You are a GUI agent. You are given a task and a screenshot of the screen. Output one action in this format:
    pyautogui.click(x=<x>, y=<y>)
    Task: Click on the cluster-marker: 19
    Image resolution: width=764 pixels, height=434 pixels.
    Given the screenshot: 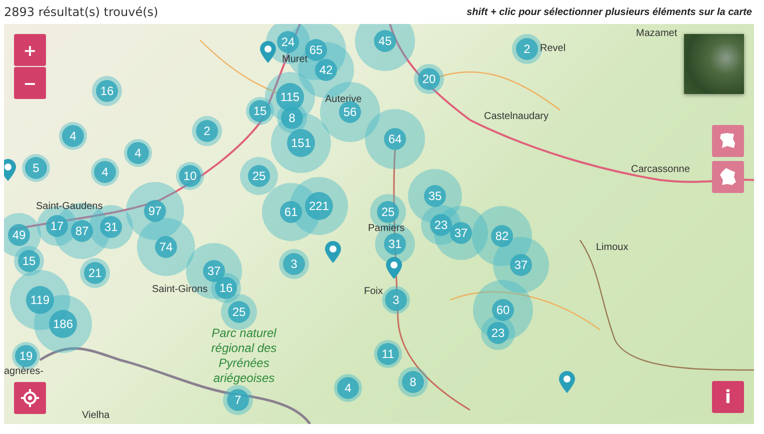 What is the action you would take?
    pyautogui.click(x=26, y=356)
    